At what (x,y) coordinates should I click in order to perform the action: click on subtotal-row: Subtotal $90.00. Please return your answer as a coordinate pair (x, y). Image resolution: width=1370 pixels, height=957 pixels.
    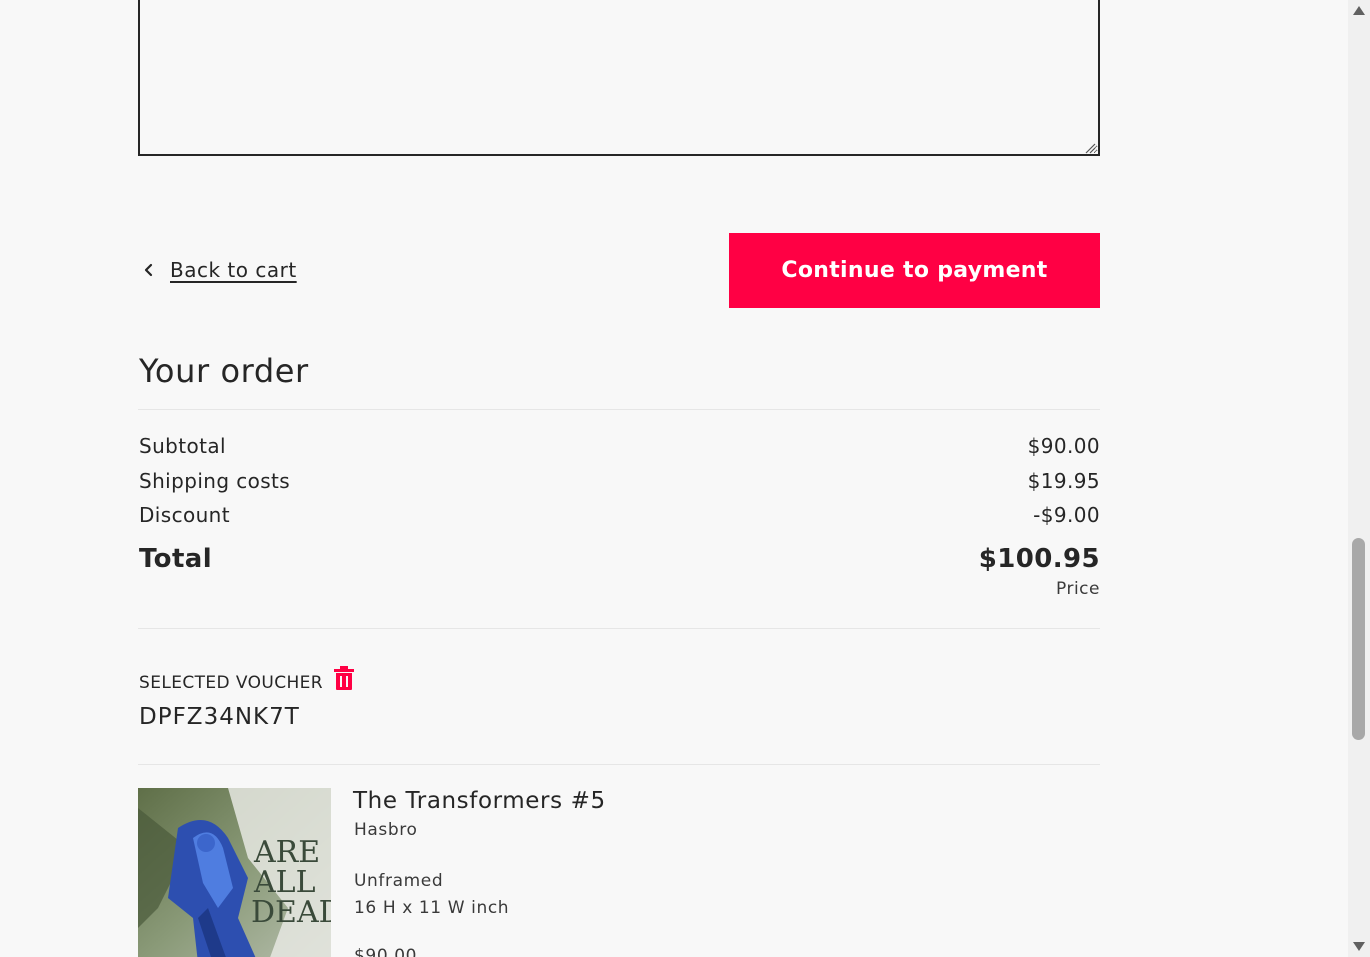
    Looking at the image, I should click on (619, 446).